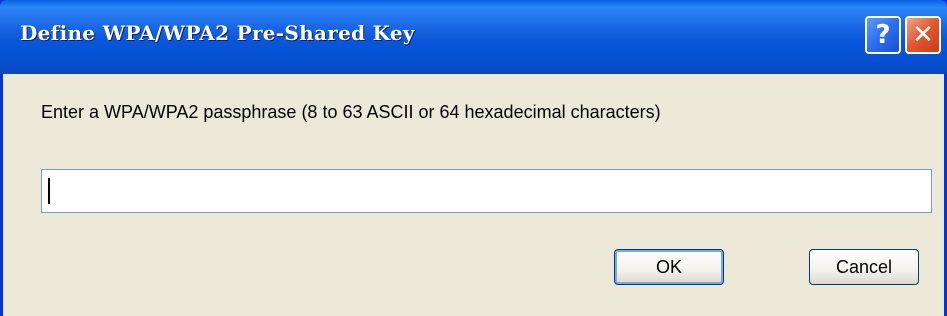 The width and height of the screenshot is (947, 316). I want to click on cancel-button: Cancel, so click(864, 267).